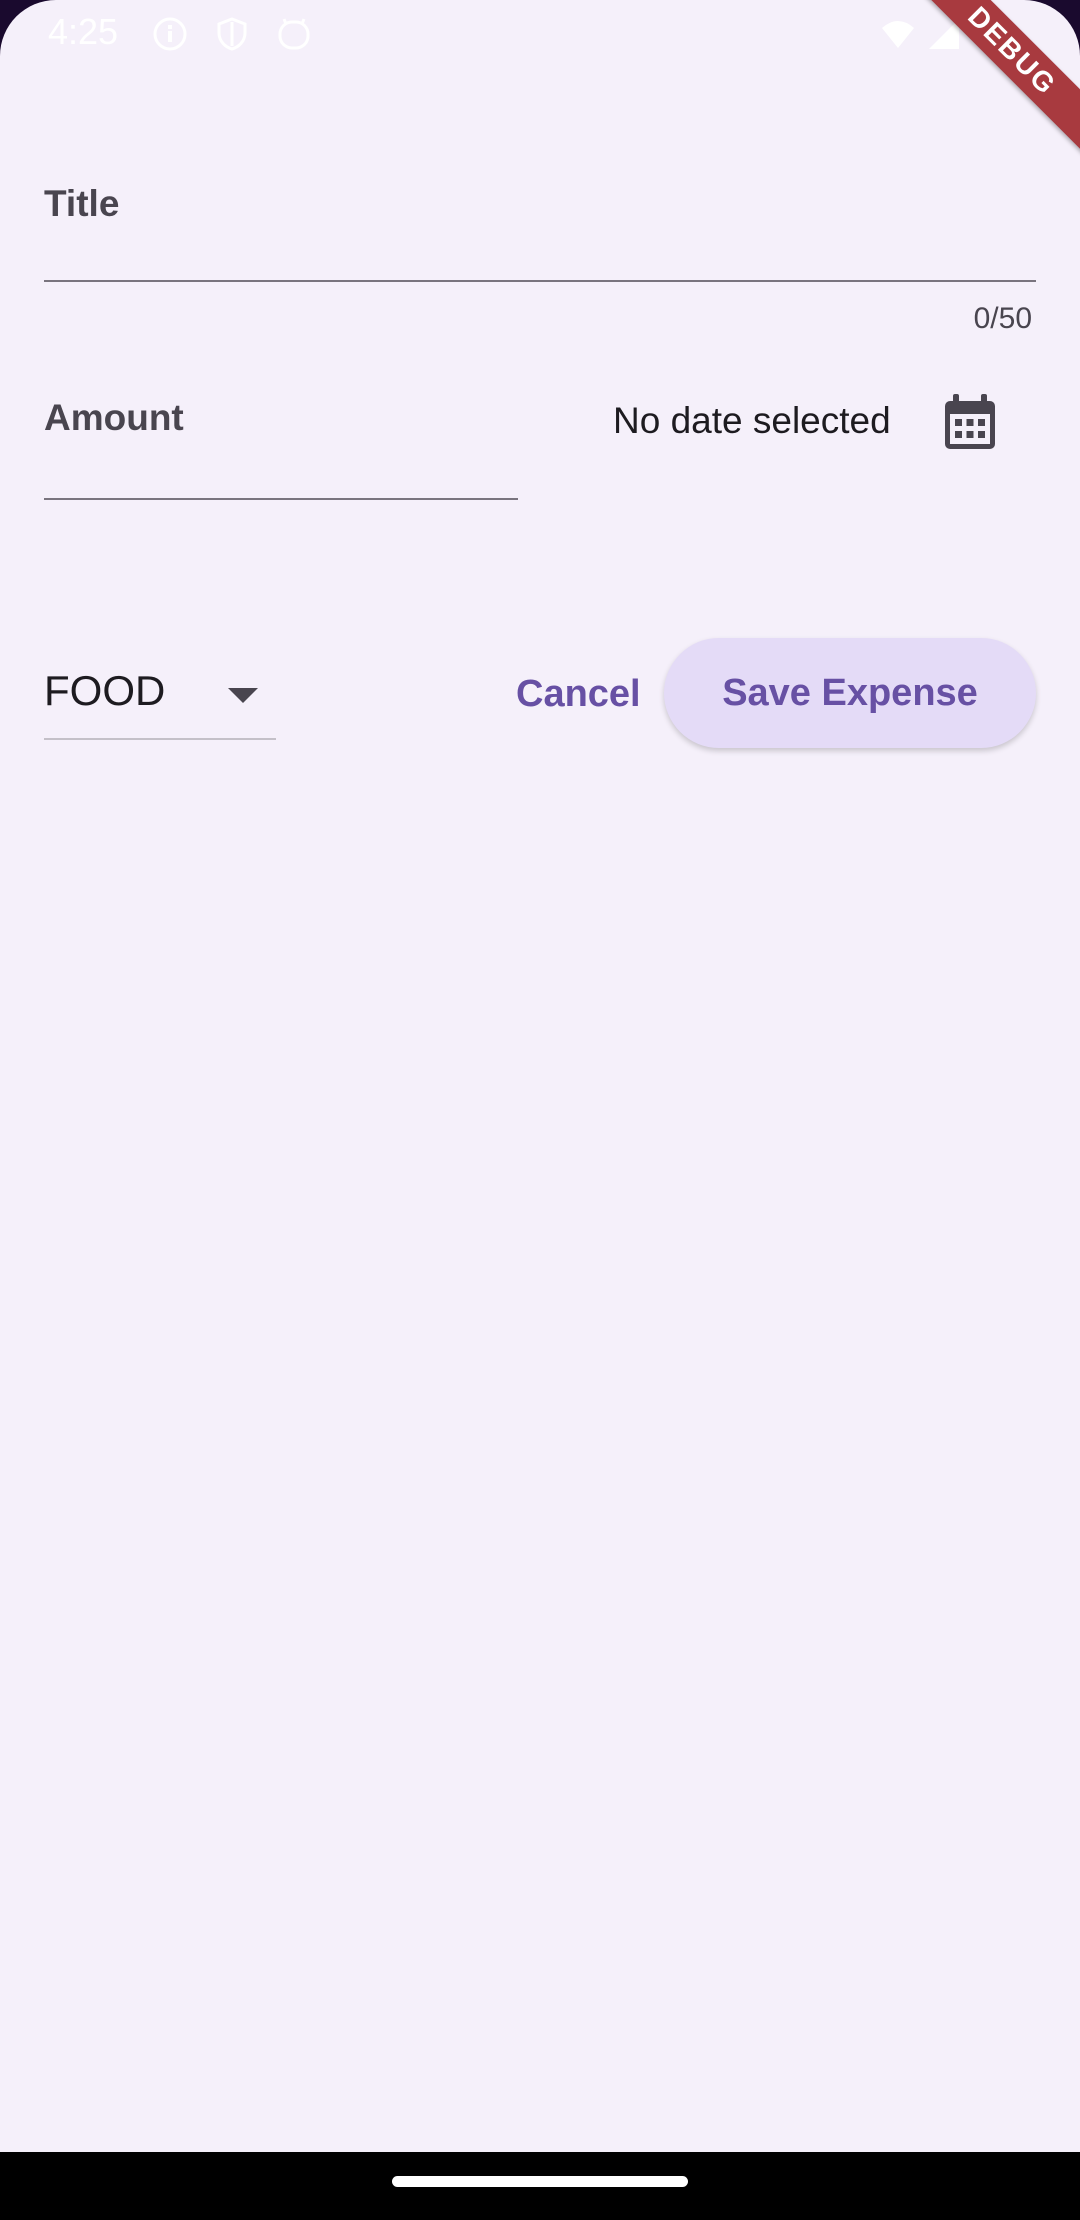 This screenshot has width=1080, height=2220. Describe the element at coordinates (281, 446) in the screenshot. I see `amount-field: Amount` at that location.